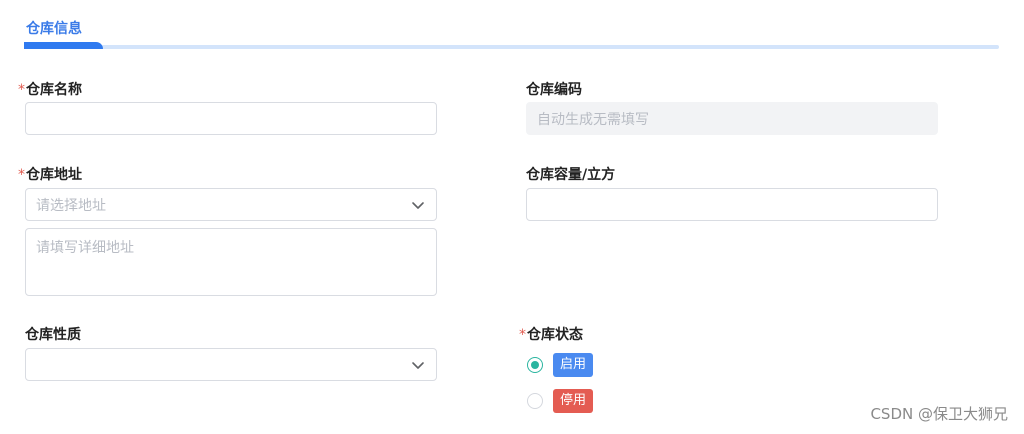 This screenshot has width=1024, height=434. I want to click on address-select-placeholder: 请选择地址, so click(71, 205).